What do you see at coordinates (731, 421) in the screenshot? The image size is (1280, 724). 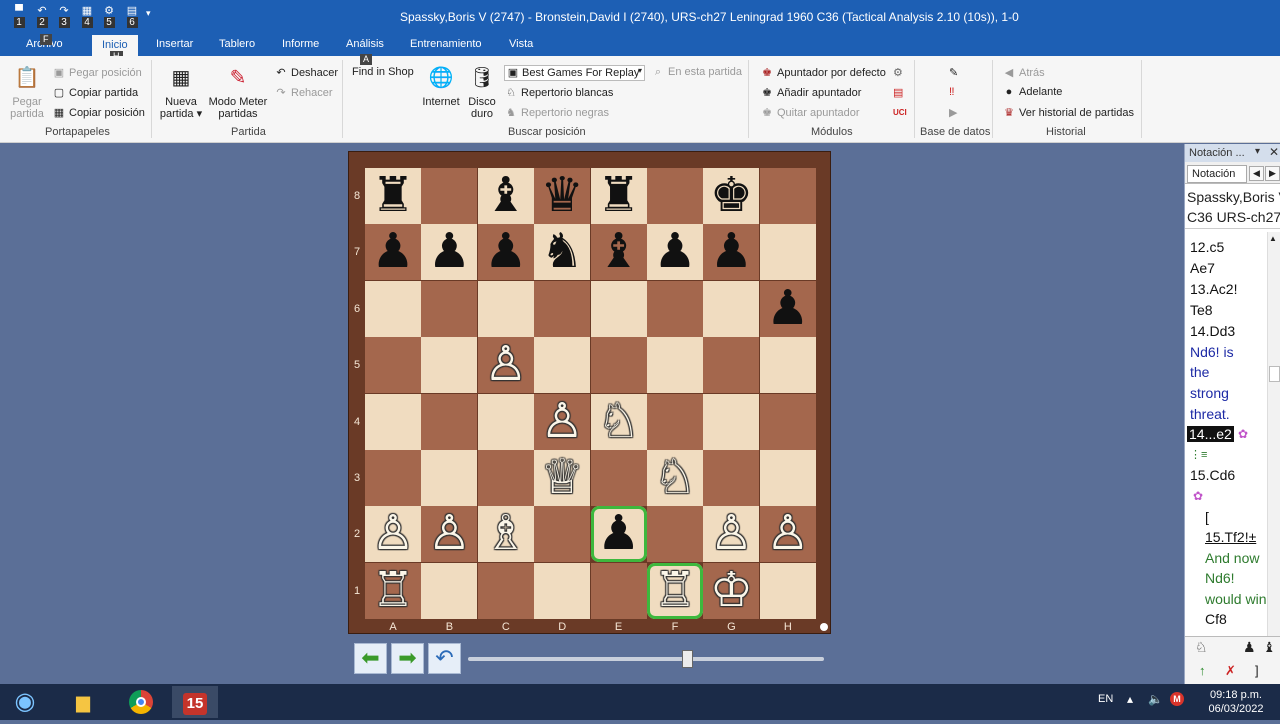 I see `square-g4` at bounding box center [731, 421].